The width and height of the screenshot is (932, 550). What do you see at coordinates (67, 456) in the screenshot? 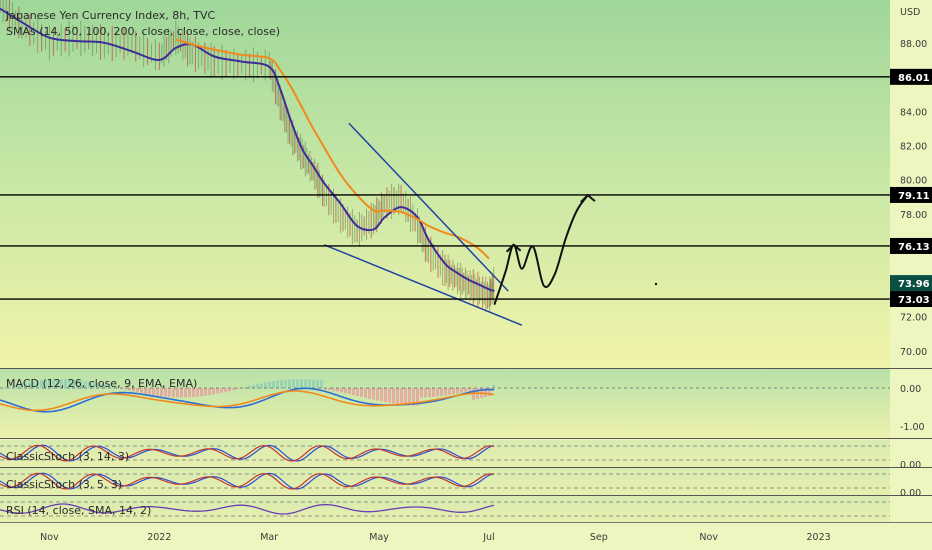
I see `stoch1-label: ClassicStoch (3, 14, 3)` at bounding box center [67, 456].